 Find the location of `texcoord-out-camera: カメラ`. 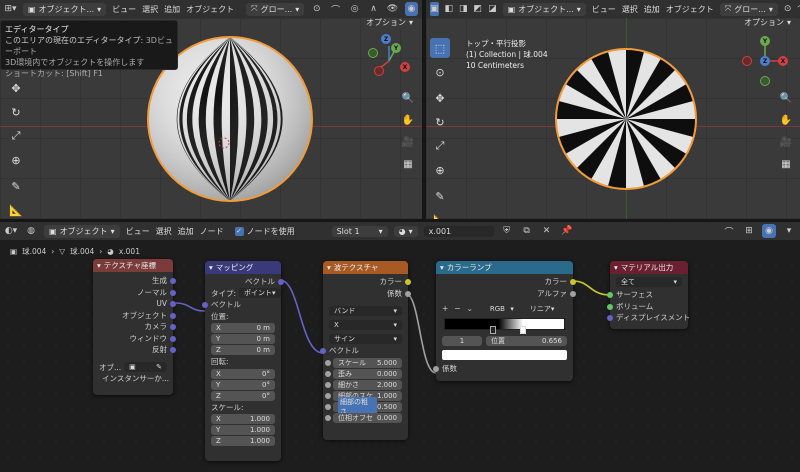

texcoord-out-camera: カメラ is located at coordinates (134, 327).